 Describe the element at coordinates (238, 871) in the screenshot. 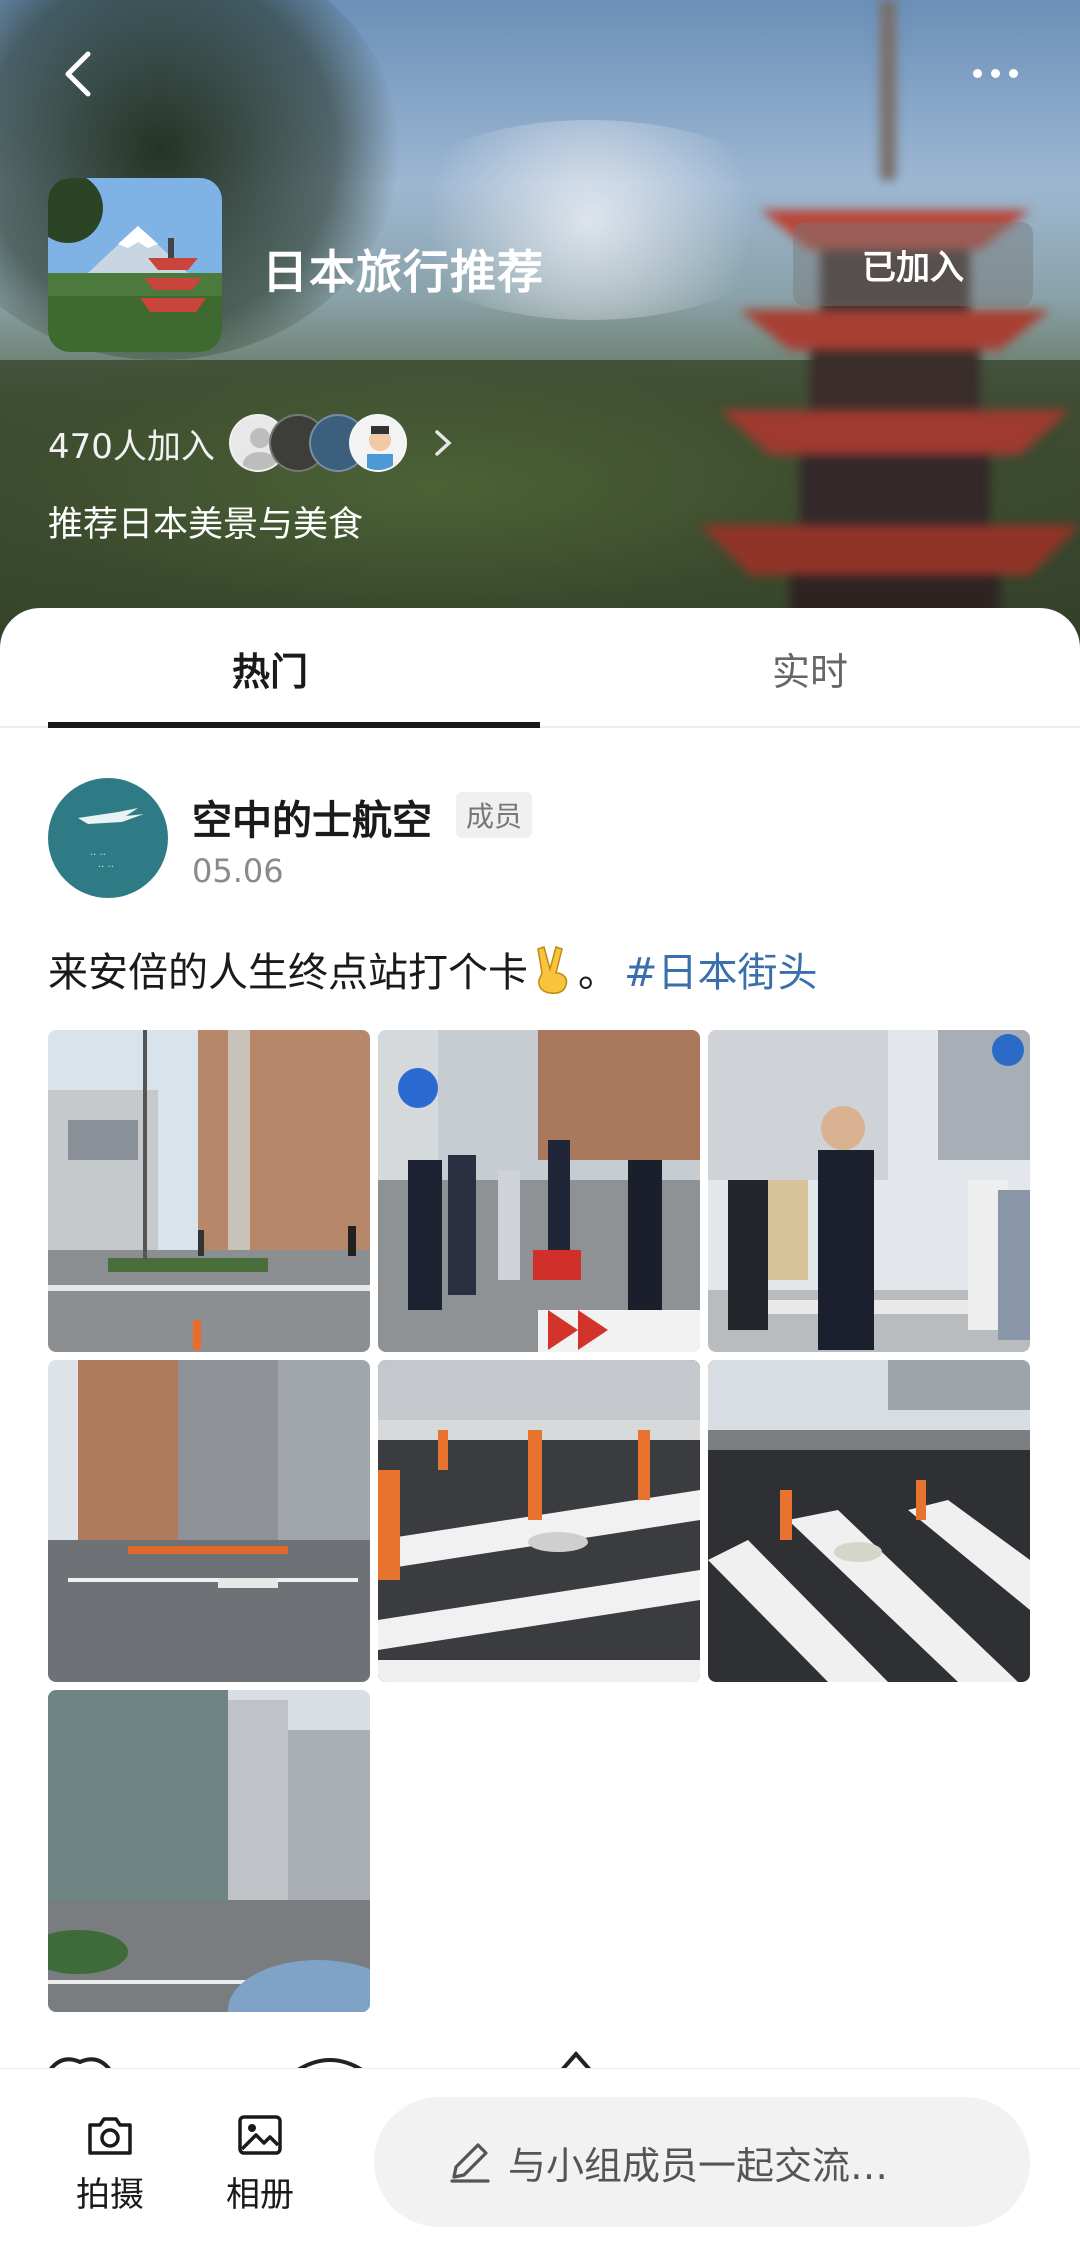

I see `post-date: 05.06` at that location.